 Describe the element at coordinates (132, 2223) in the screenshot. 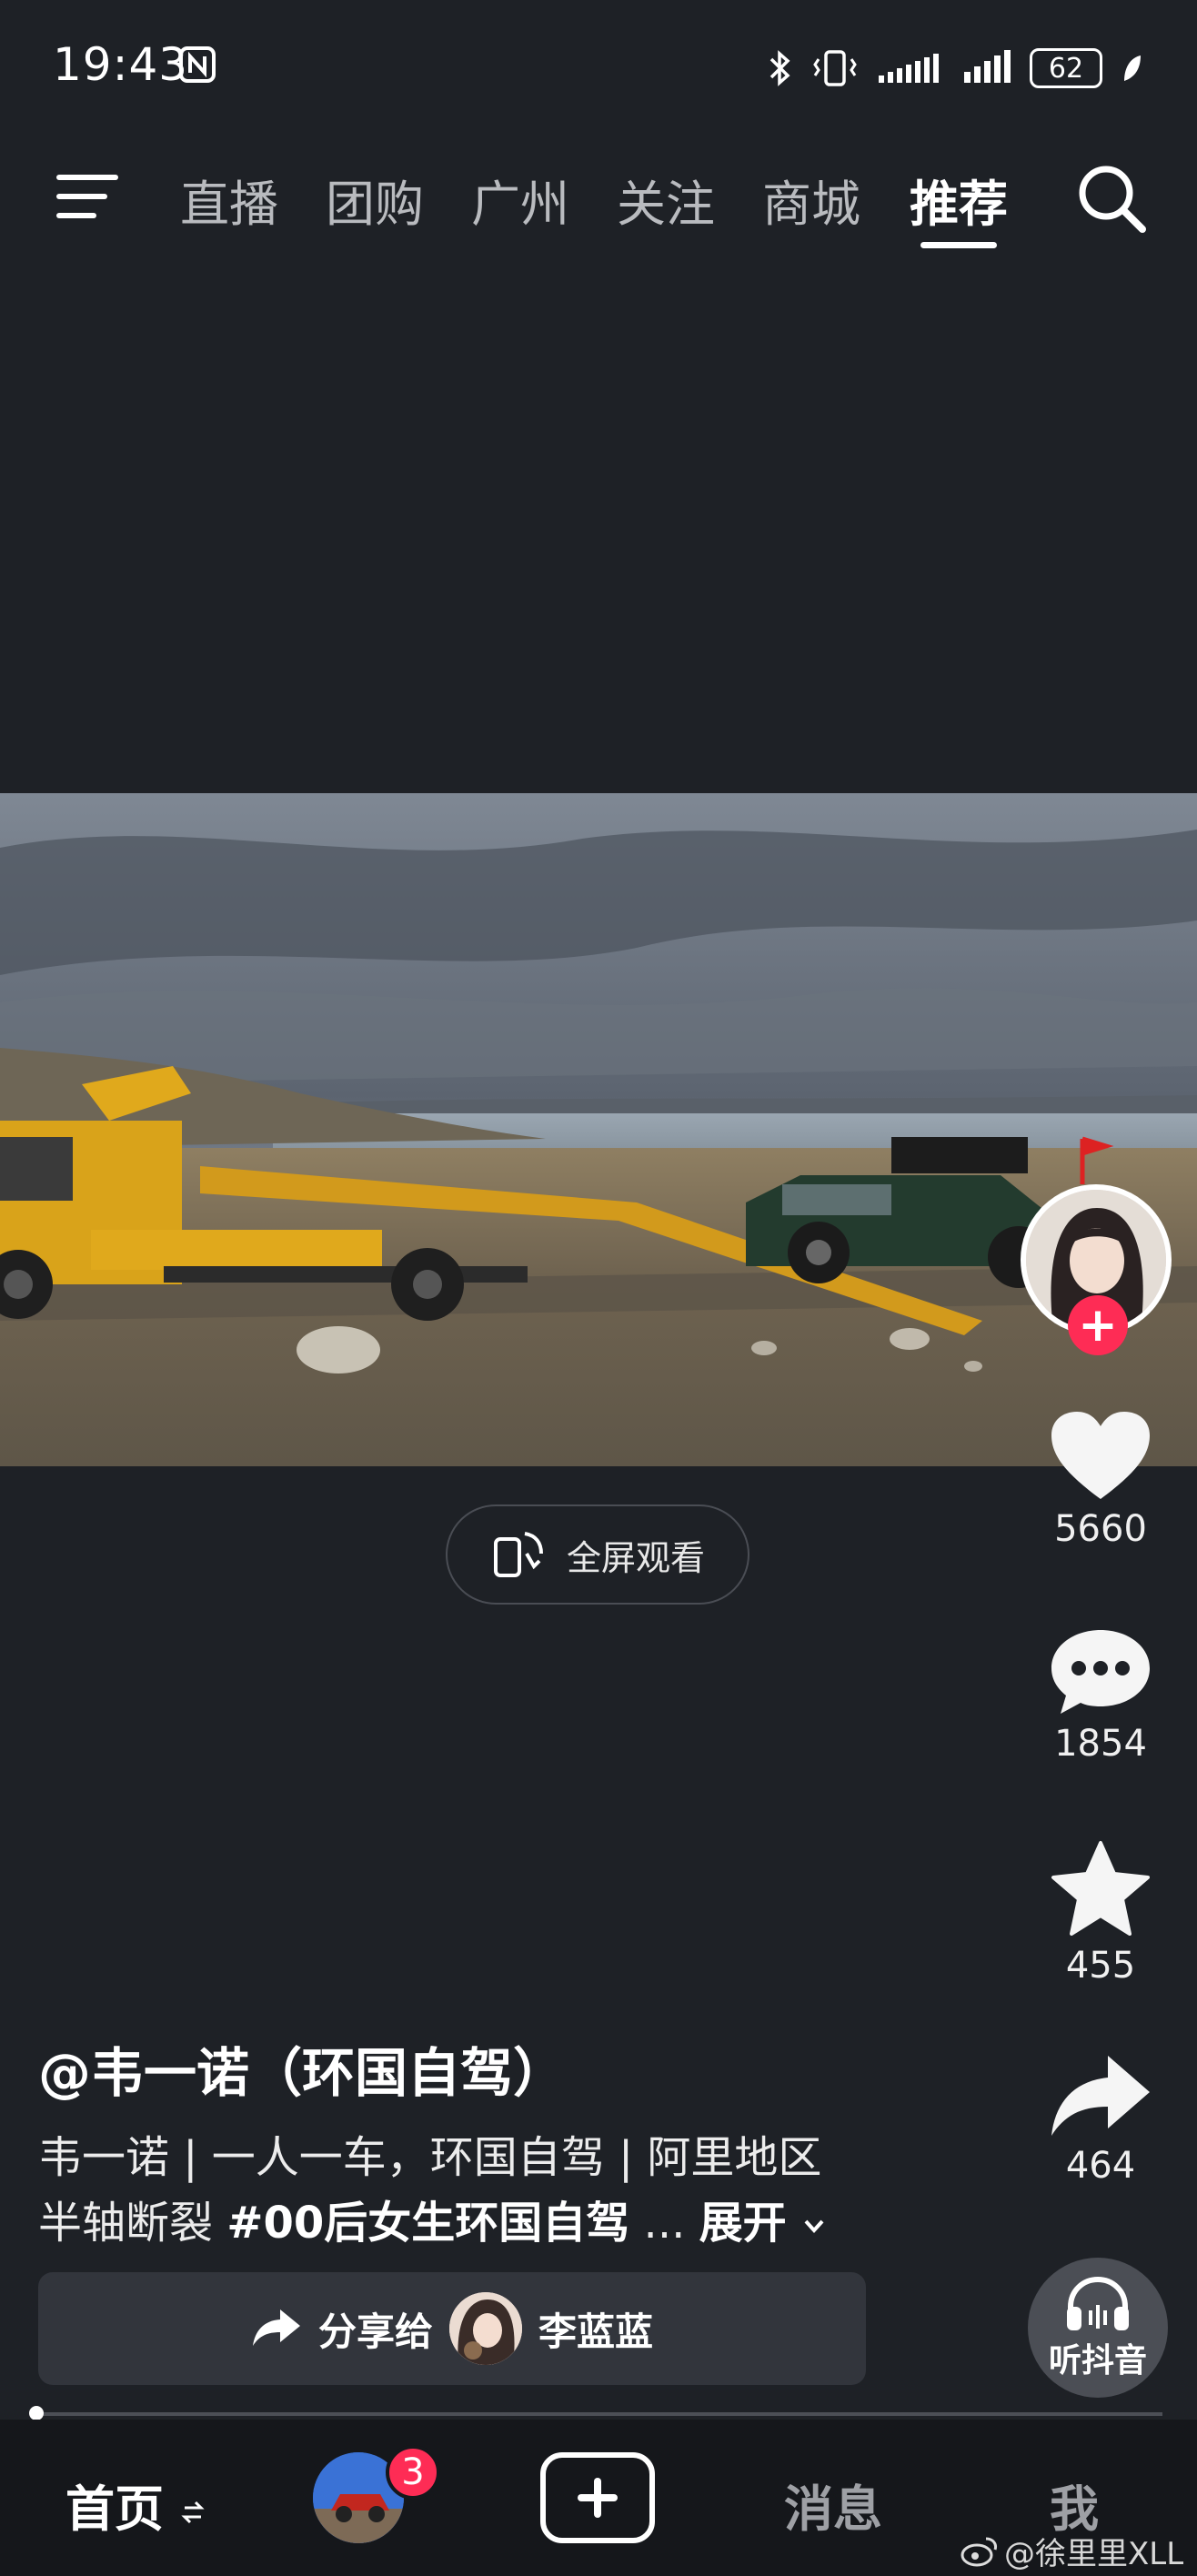

I see `caption-text: 半轴断裂` at that location.